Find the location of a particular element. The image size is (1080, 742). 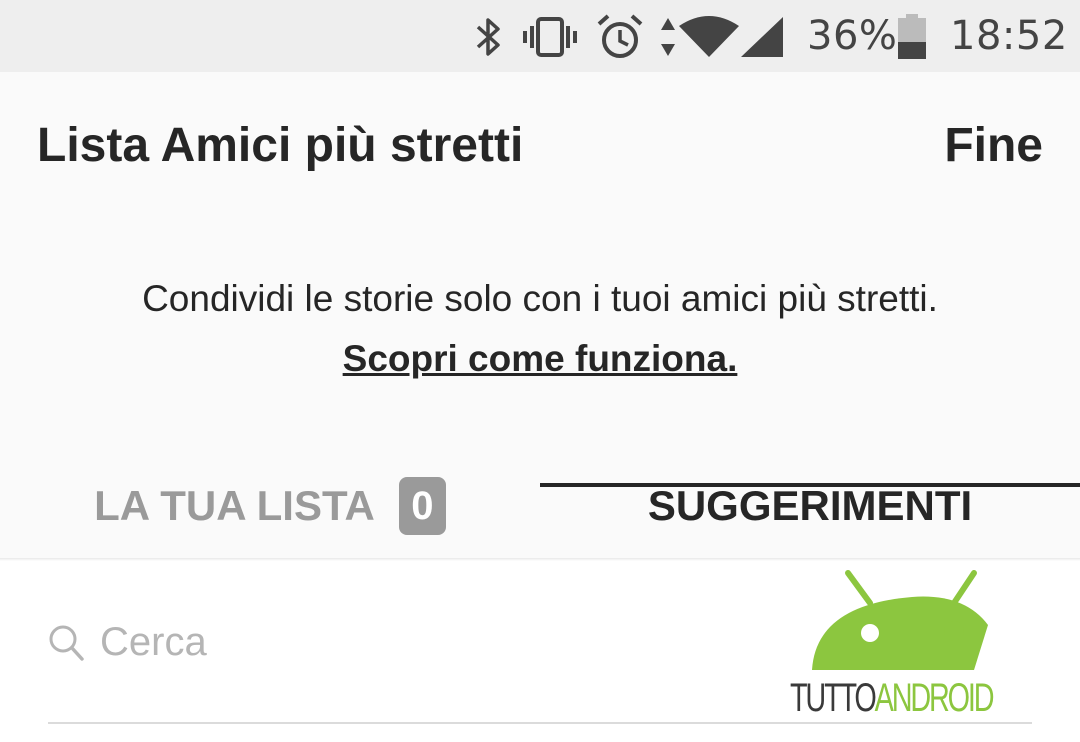

bluetooth-icon is located at coordinates (488, 37).